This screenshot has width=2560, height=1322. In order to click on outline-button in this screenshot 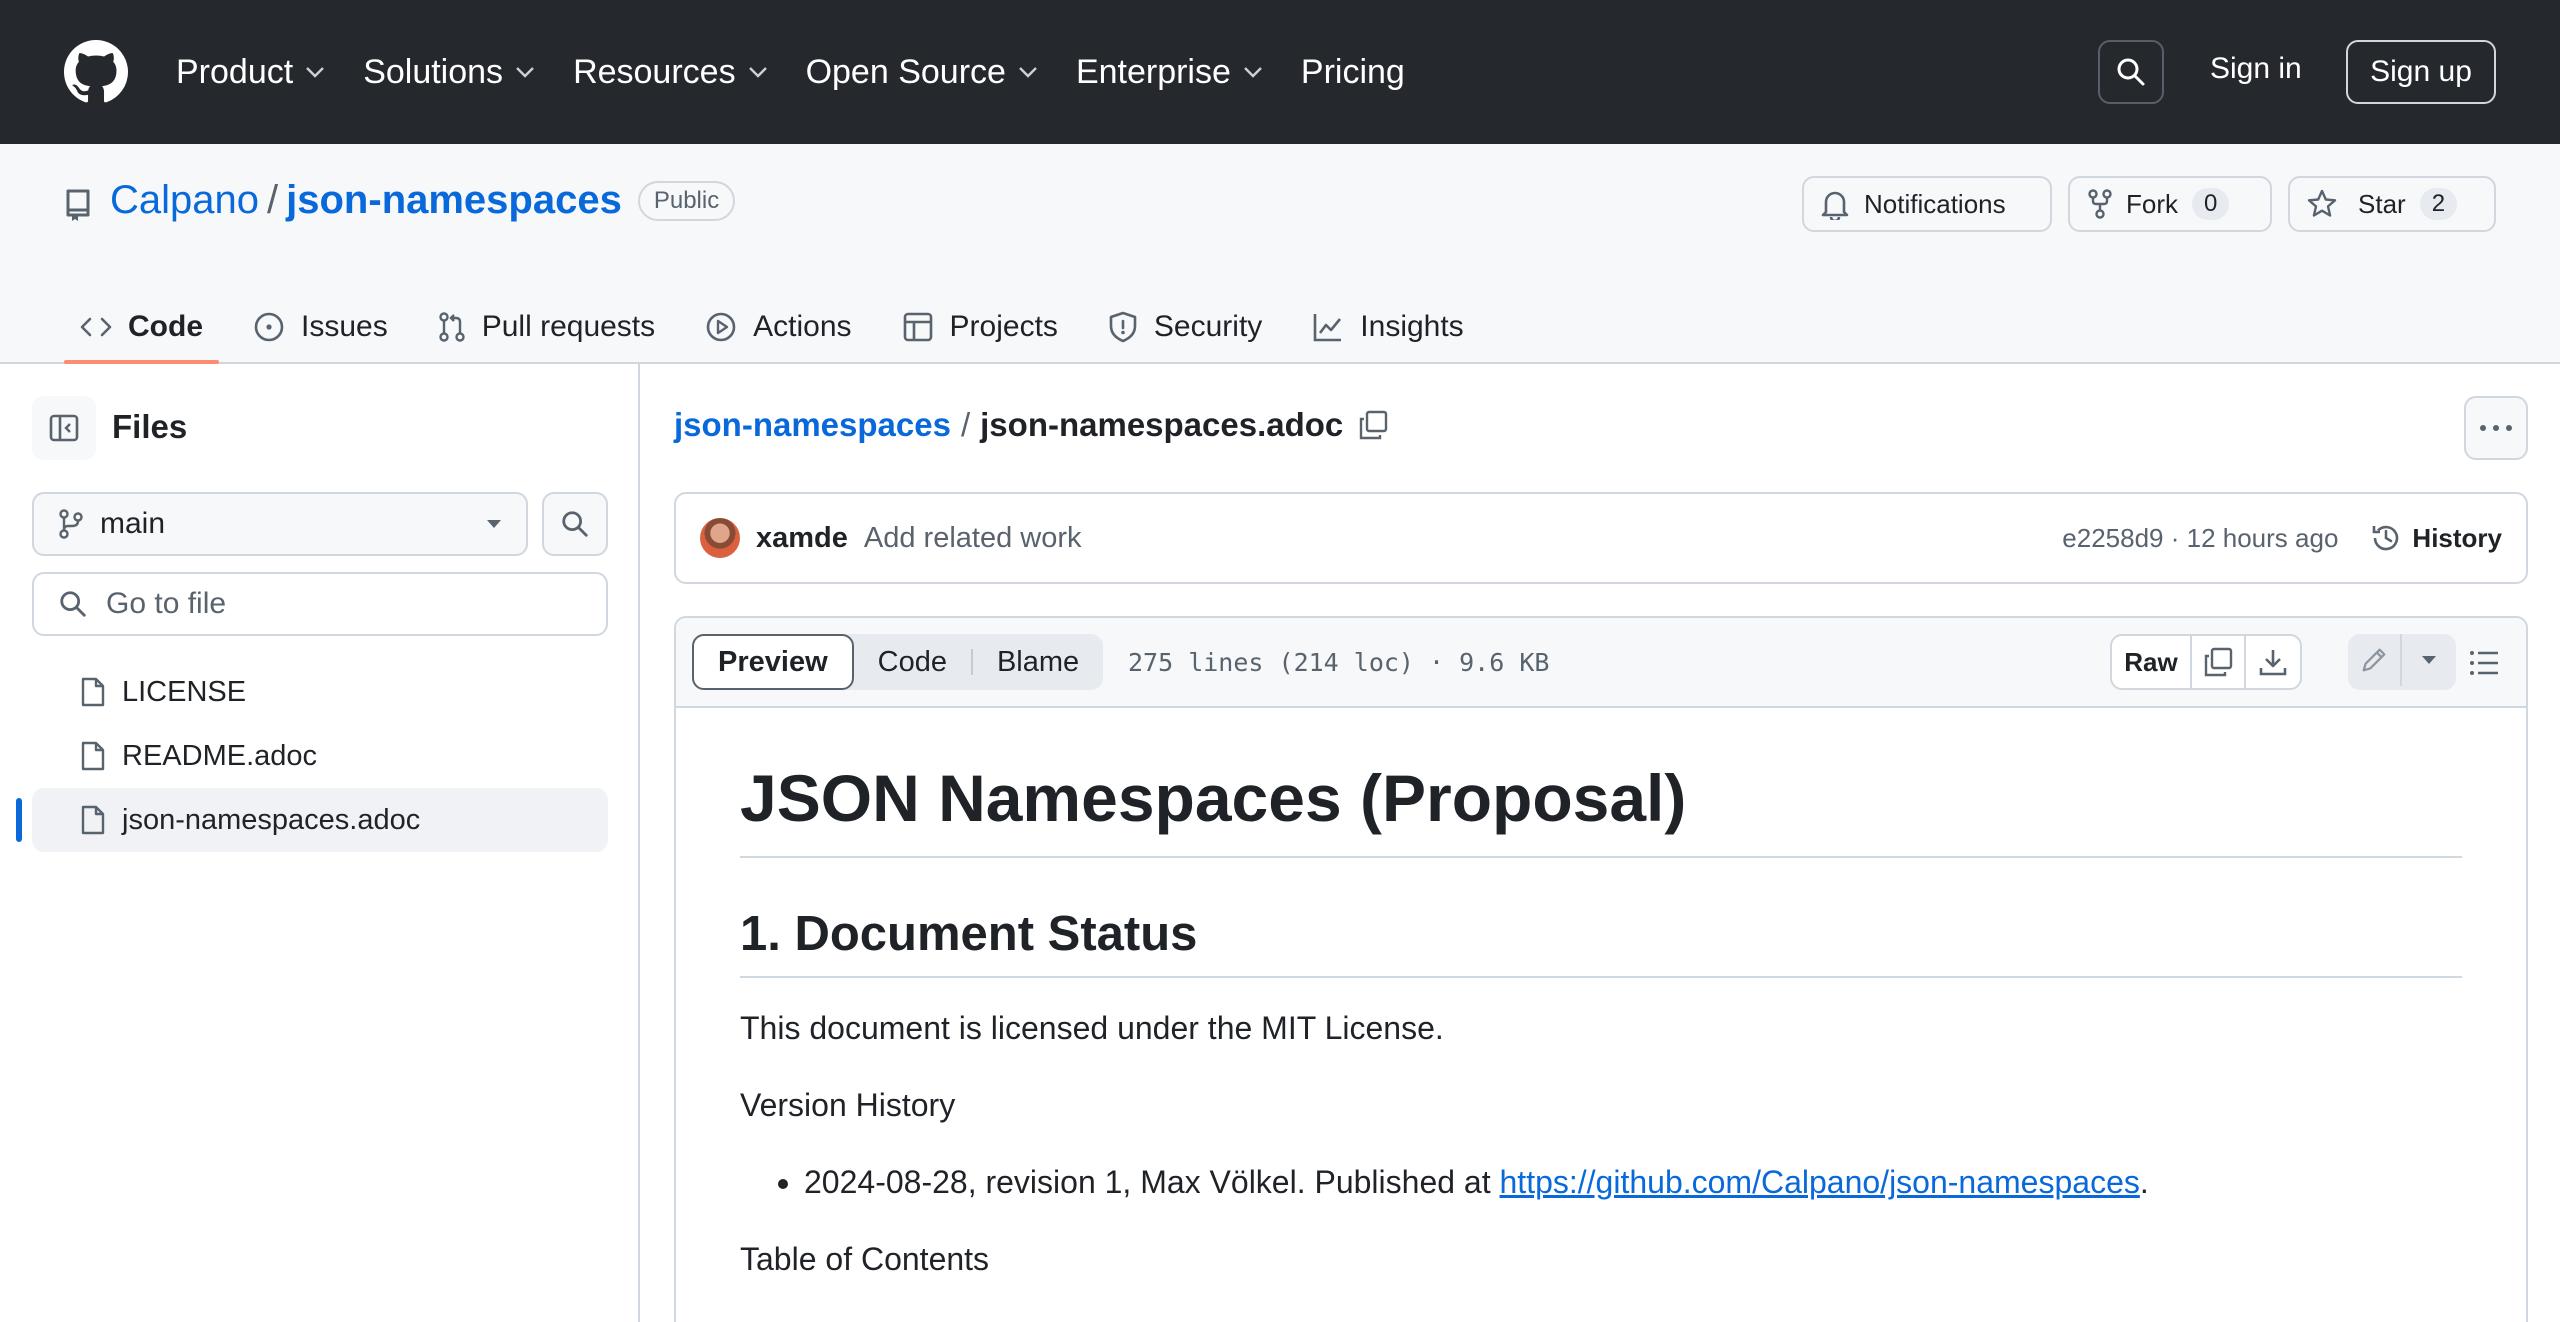, I will do `click(2484, 663)`.